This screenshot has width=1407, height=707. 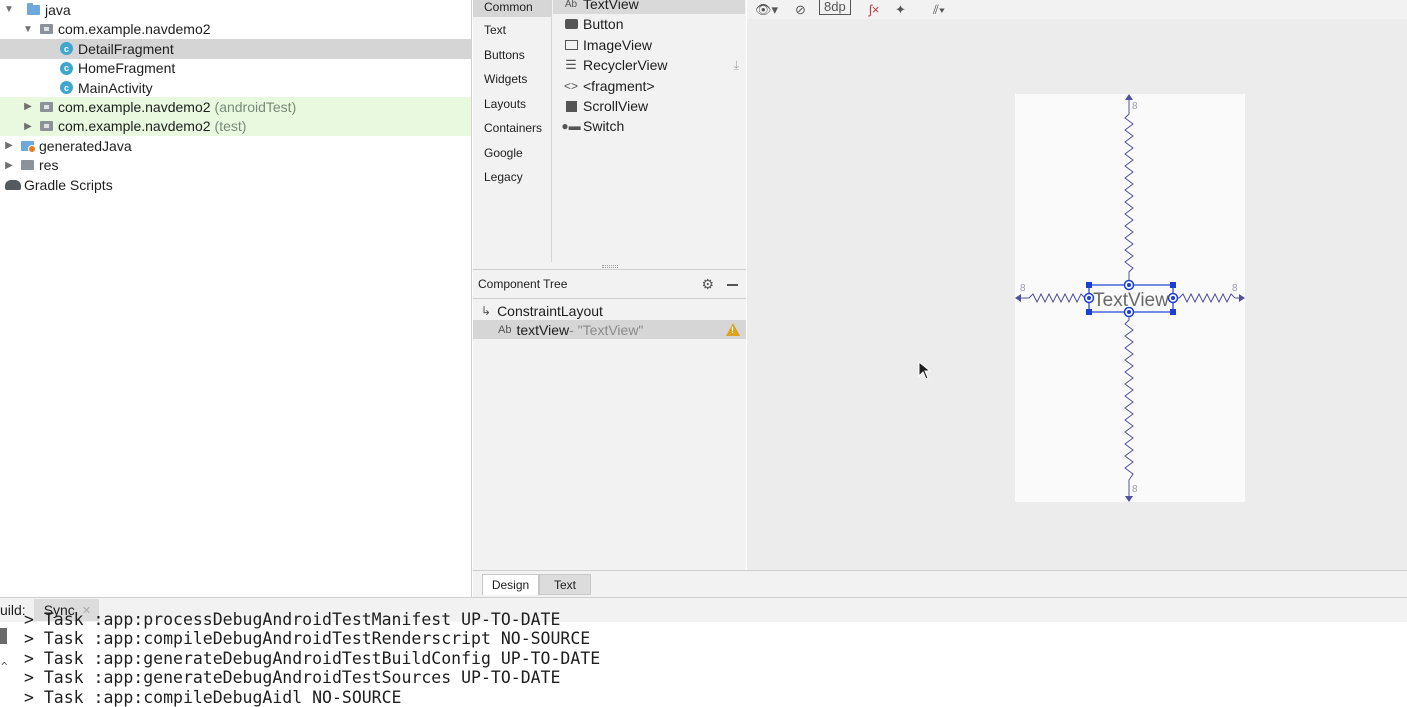 I want to click on button-icon, so click(x=571, y=24).